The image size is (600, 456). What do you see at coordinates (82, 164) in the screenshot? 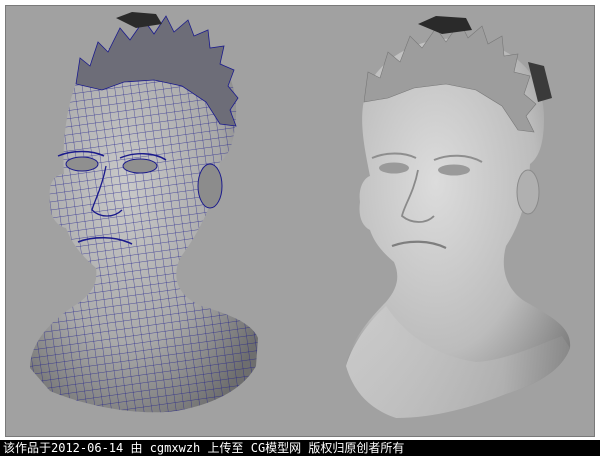
I see `wireframe-left-eye` at bounding box center [82, 164].